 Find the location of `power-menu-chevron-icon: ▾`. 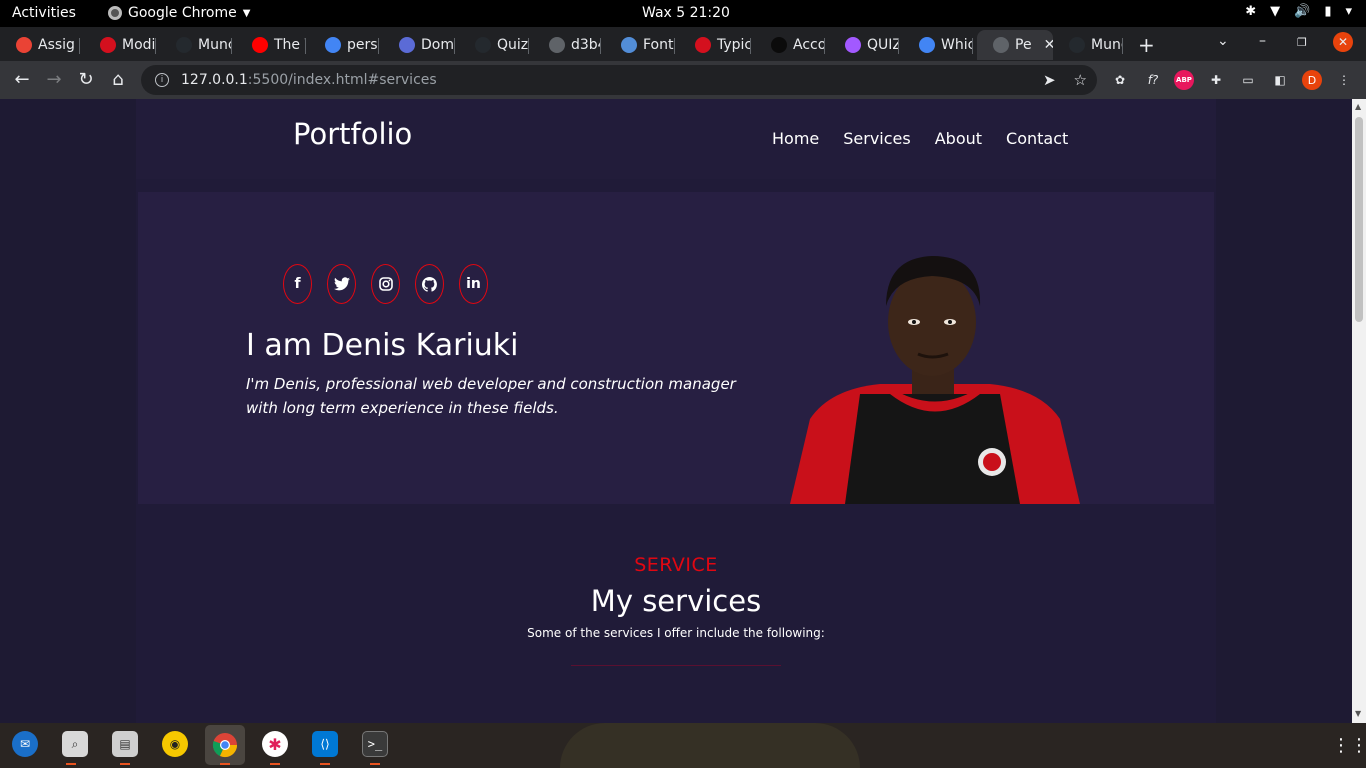

power-menu-chevron-icon: ▾ is located at coordinates (1348, 11).